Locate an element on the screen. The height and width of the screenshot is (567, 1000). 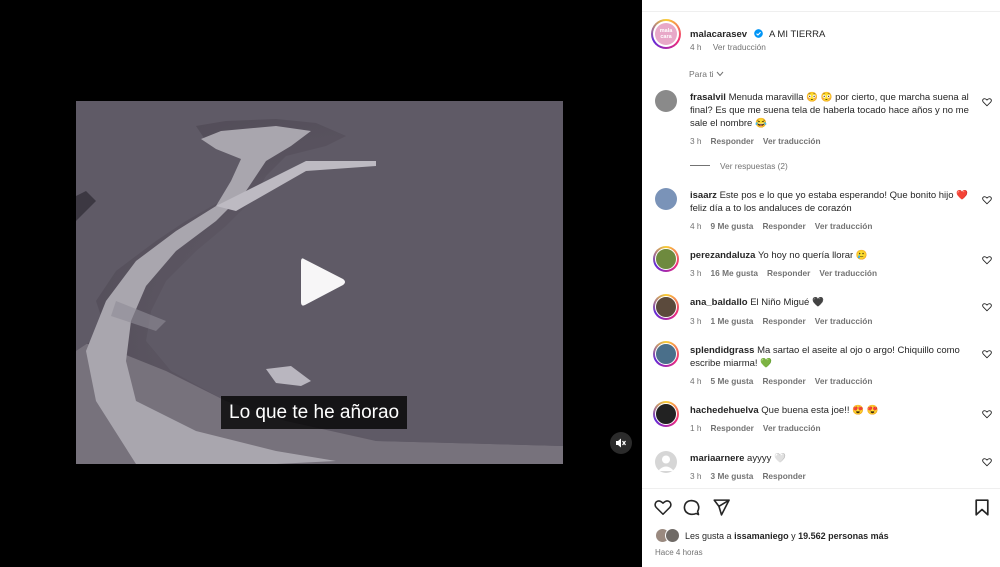
post-timestamp: Hace 4 horas is located at coordinates (679, 552).